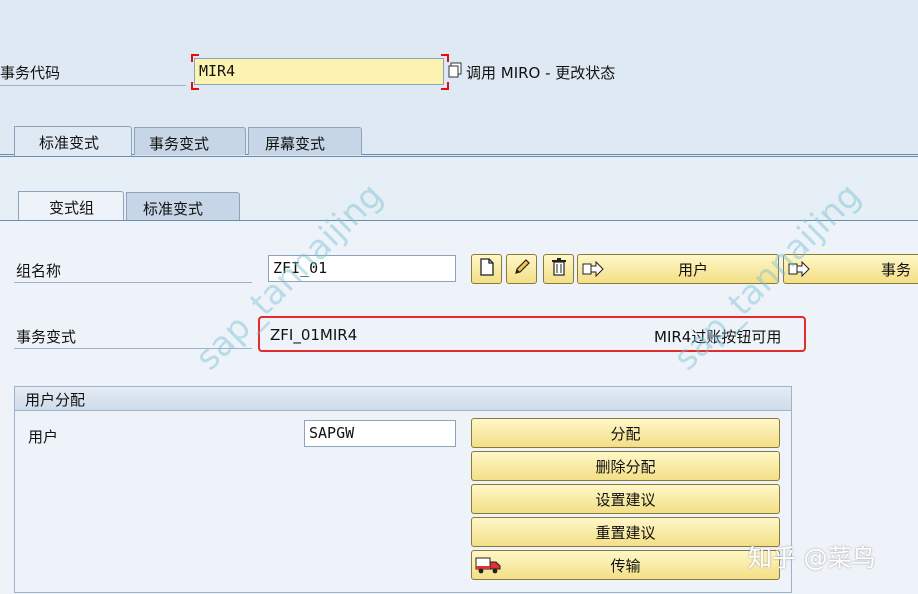  I want to click on set-proposal-button: 设置建议, so click(625, 499).